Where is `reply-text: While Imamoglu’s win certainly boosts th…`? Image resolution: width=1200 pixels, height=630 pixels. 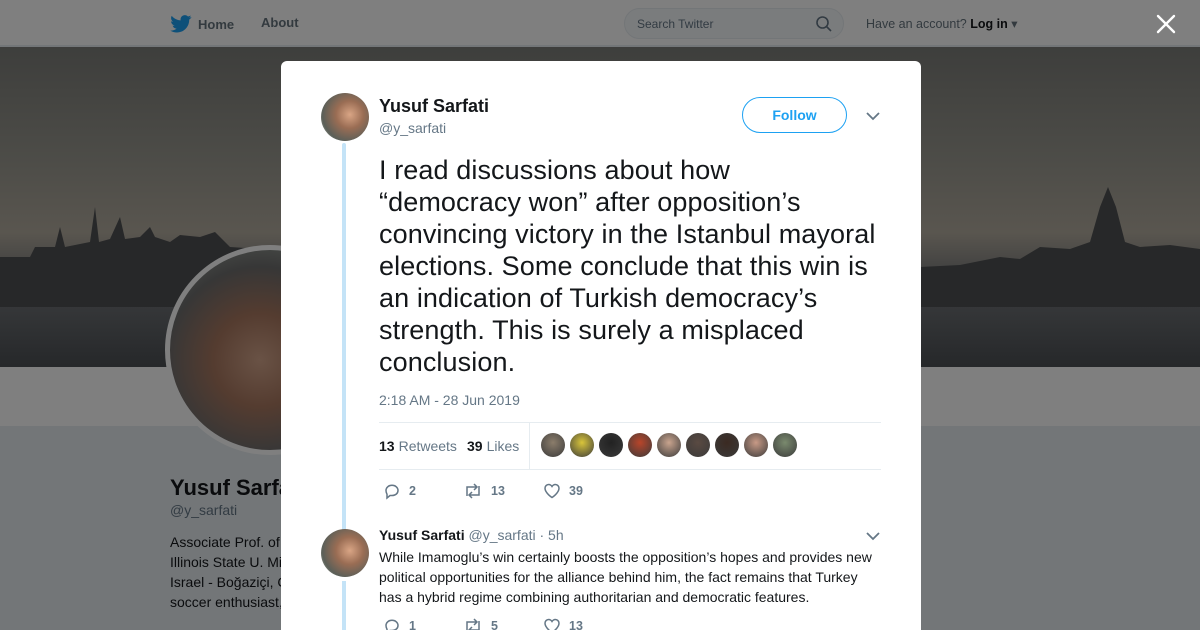 reply-text: While Imamoglu’s win certainly boosts th… is located at coordinates (625, 577).